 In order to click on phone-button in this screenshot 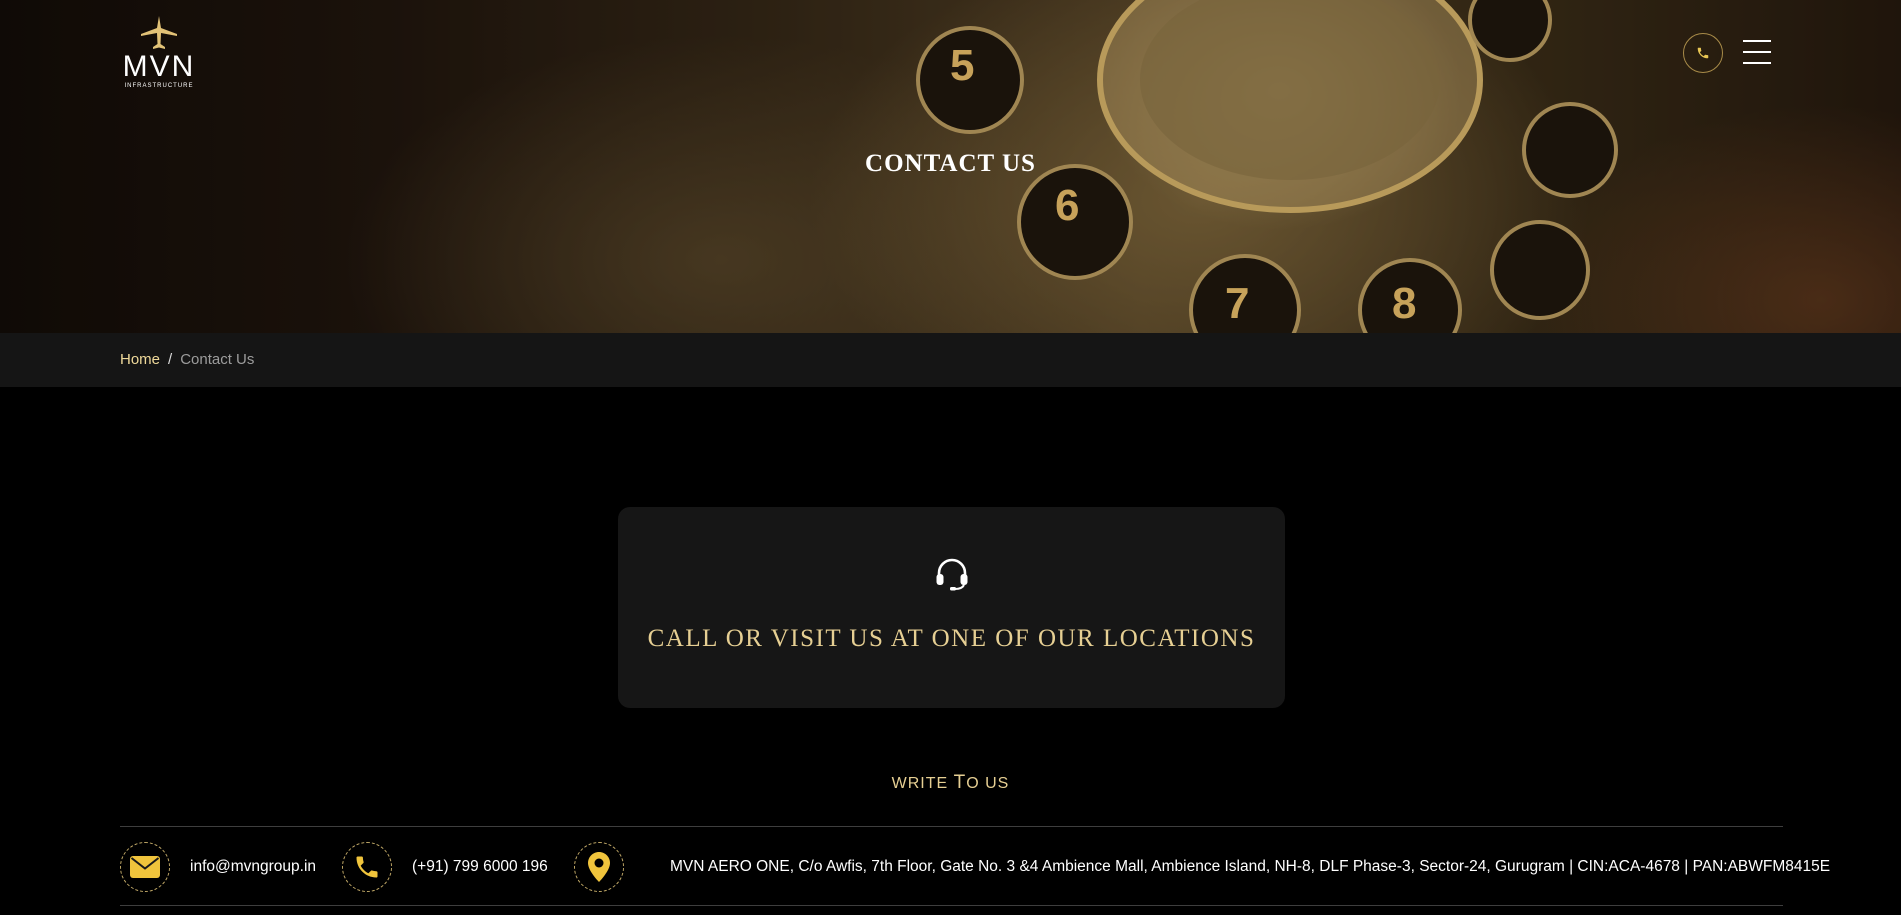, I will do `click(1703, 53)`.